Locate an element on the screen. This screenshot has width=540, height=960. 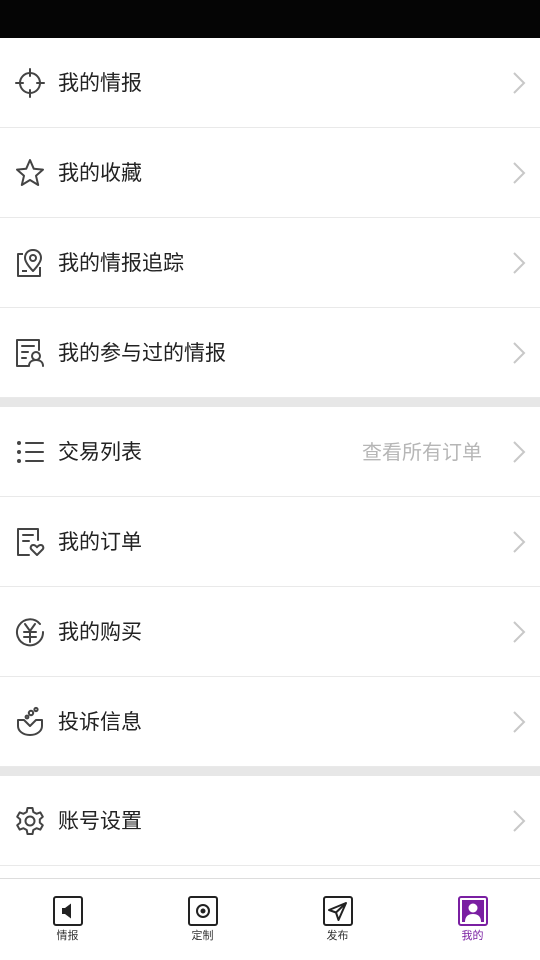
tab-label: 定制 is located at coordinates (202, 935).